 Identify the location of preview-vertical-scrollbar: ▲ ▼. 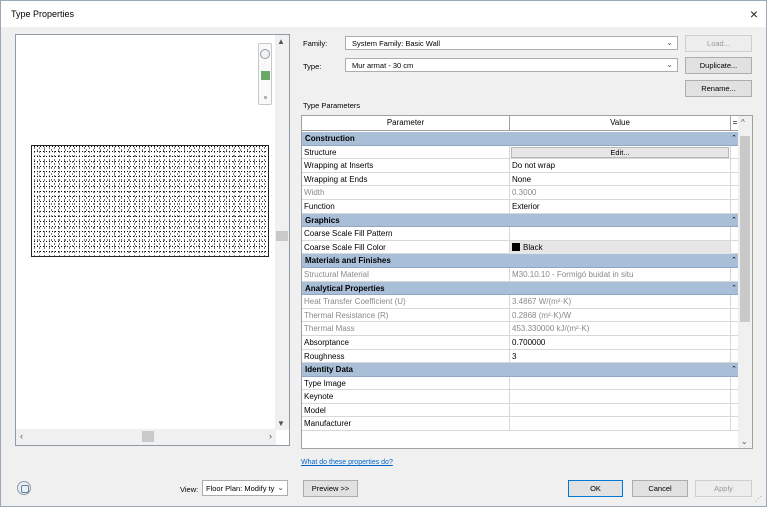
(282, 232).